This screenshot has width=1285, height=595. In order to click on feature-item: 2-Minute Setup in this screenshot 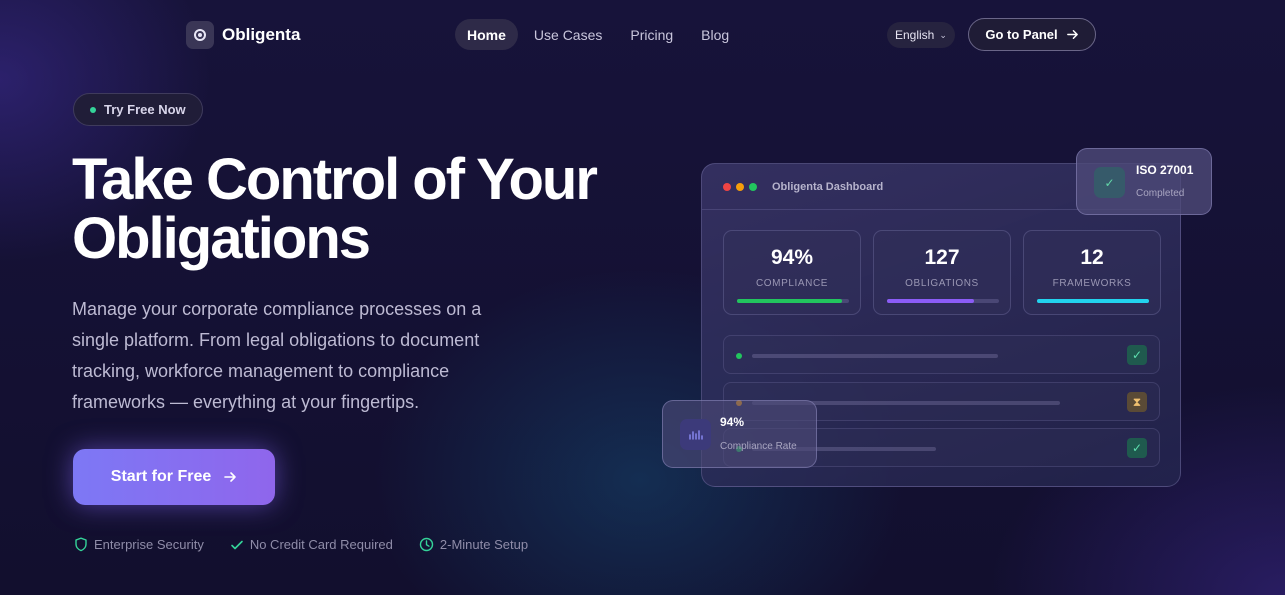, I will do `click(473, 544)`.